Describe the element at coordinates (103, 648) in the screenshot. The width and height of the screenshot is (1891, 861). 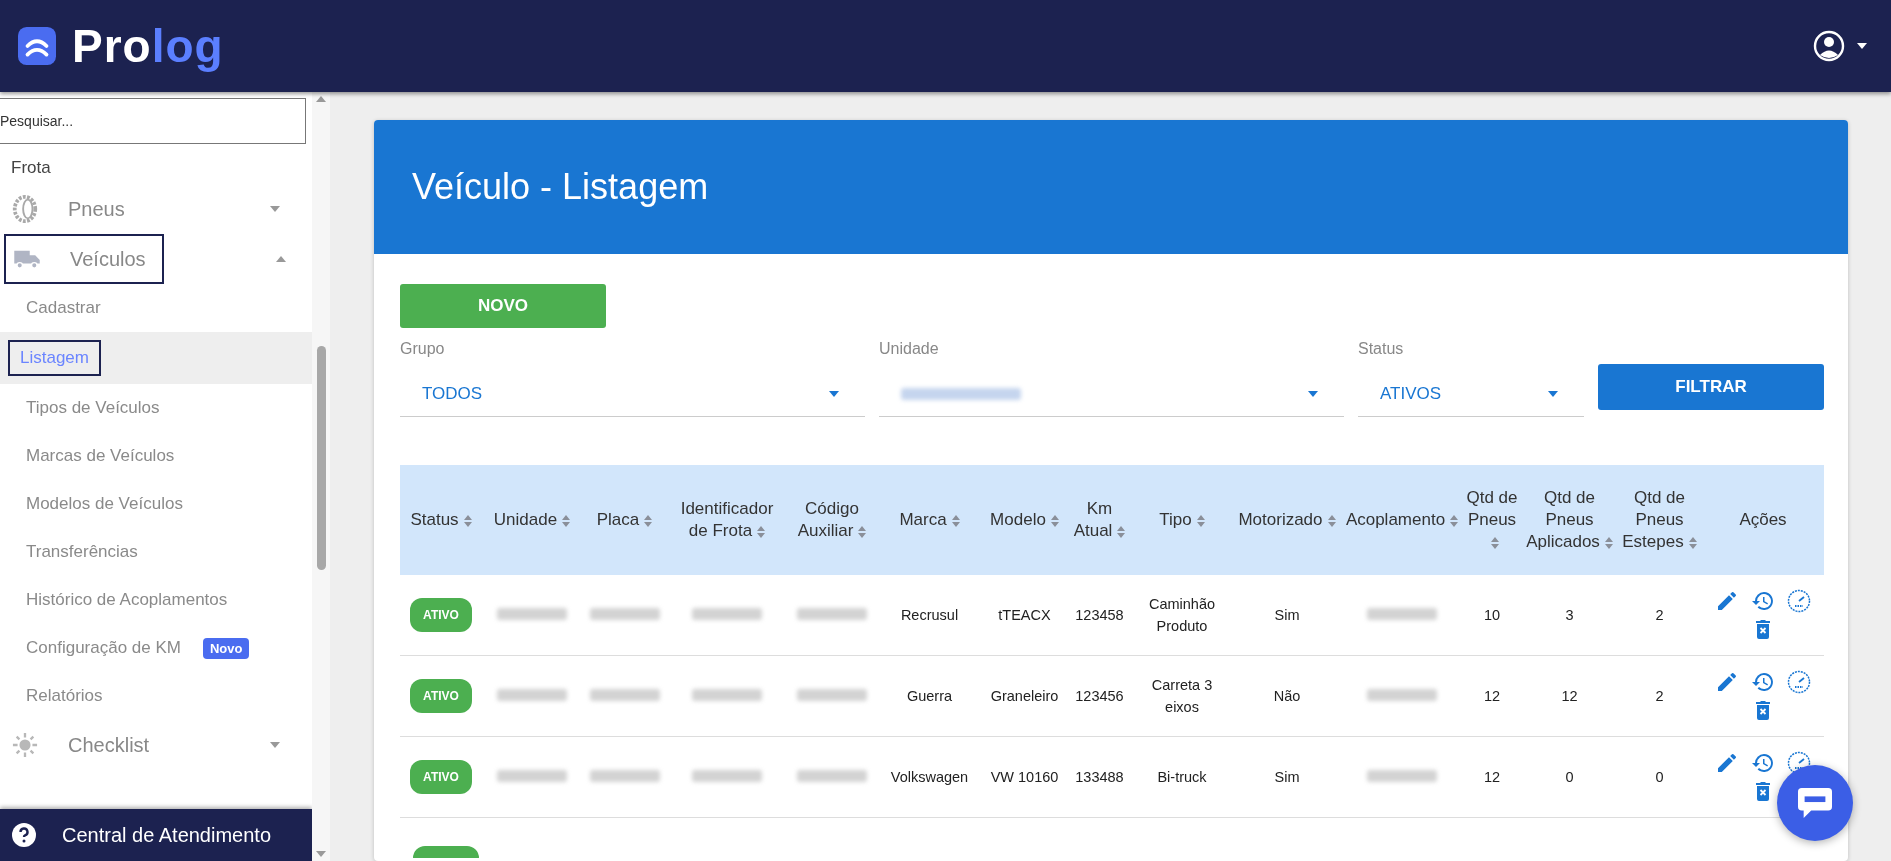
I see `menu-item: Configuração de KM` at that location.